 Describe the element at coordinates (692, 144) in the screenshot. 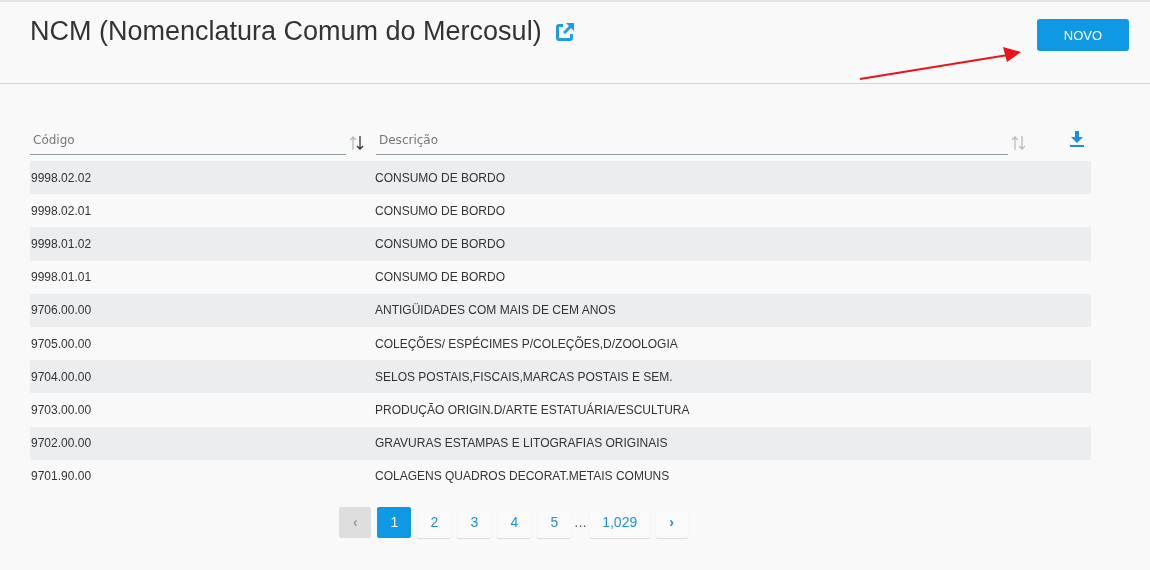

I see `column-header: Descrição` at that location.